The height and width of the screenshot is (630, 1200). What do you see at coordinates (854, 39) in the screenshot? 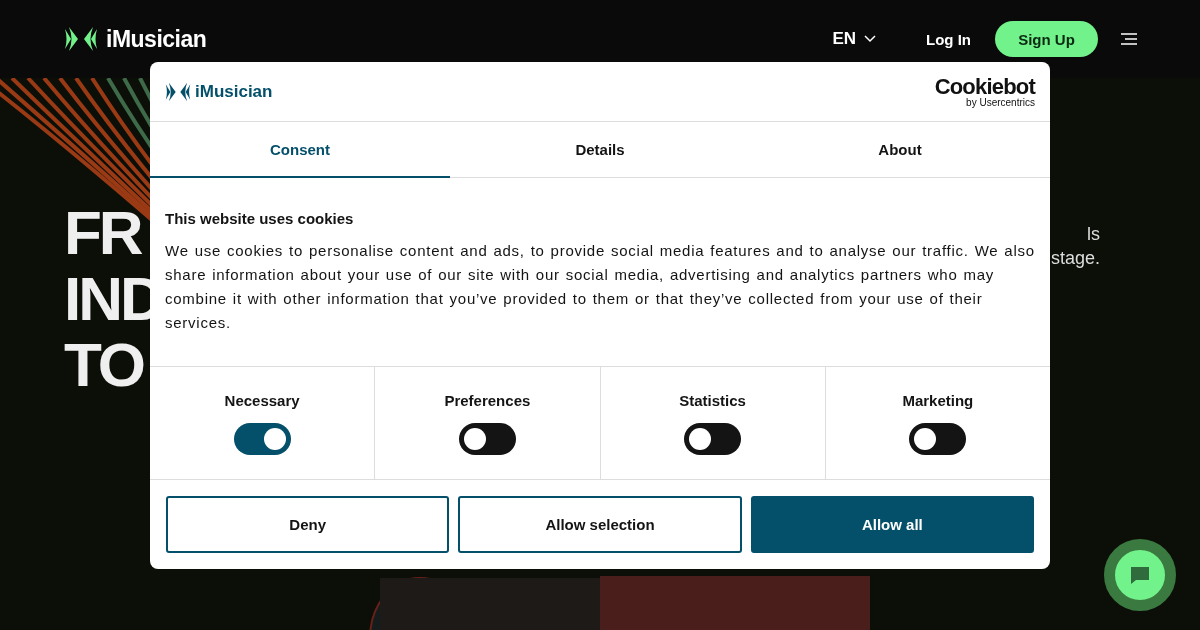
I see `language-selector: EN` at bounding box center [854, 39].